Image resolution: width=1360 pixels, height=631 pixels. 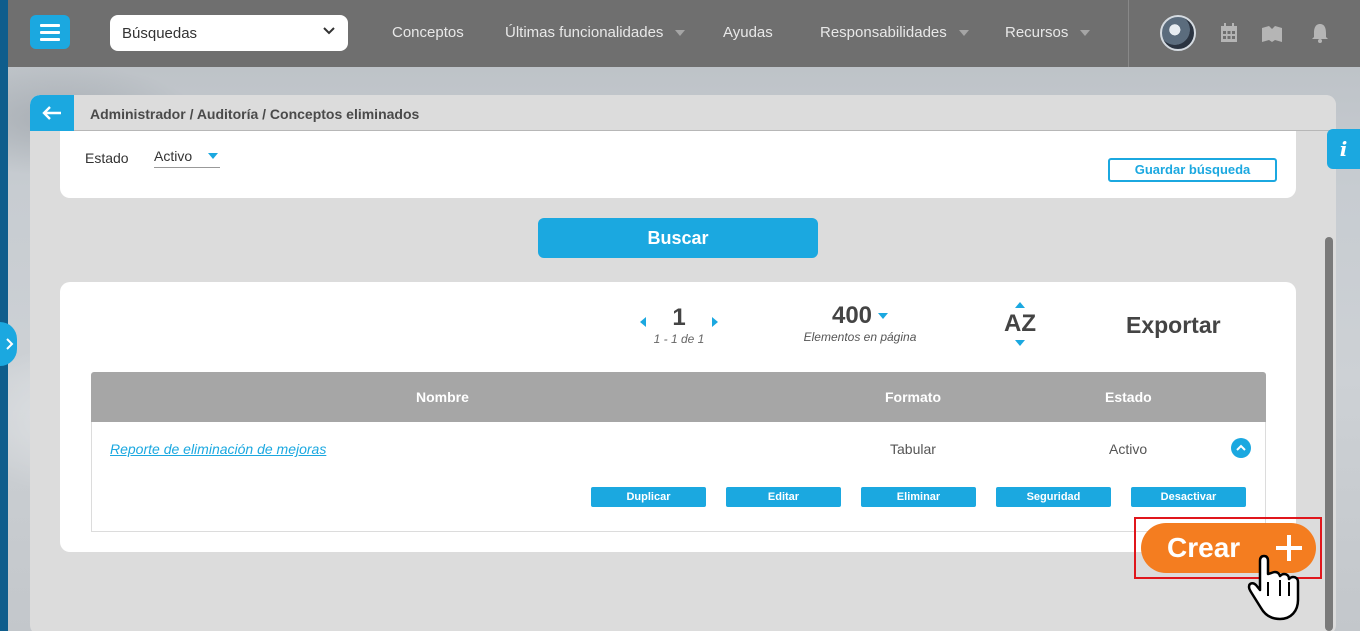 I want to click on chevron-up-icon, so click(x=1241, y=447).